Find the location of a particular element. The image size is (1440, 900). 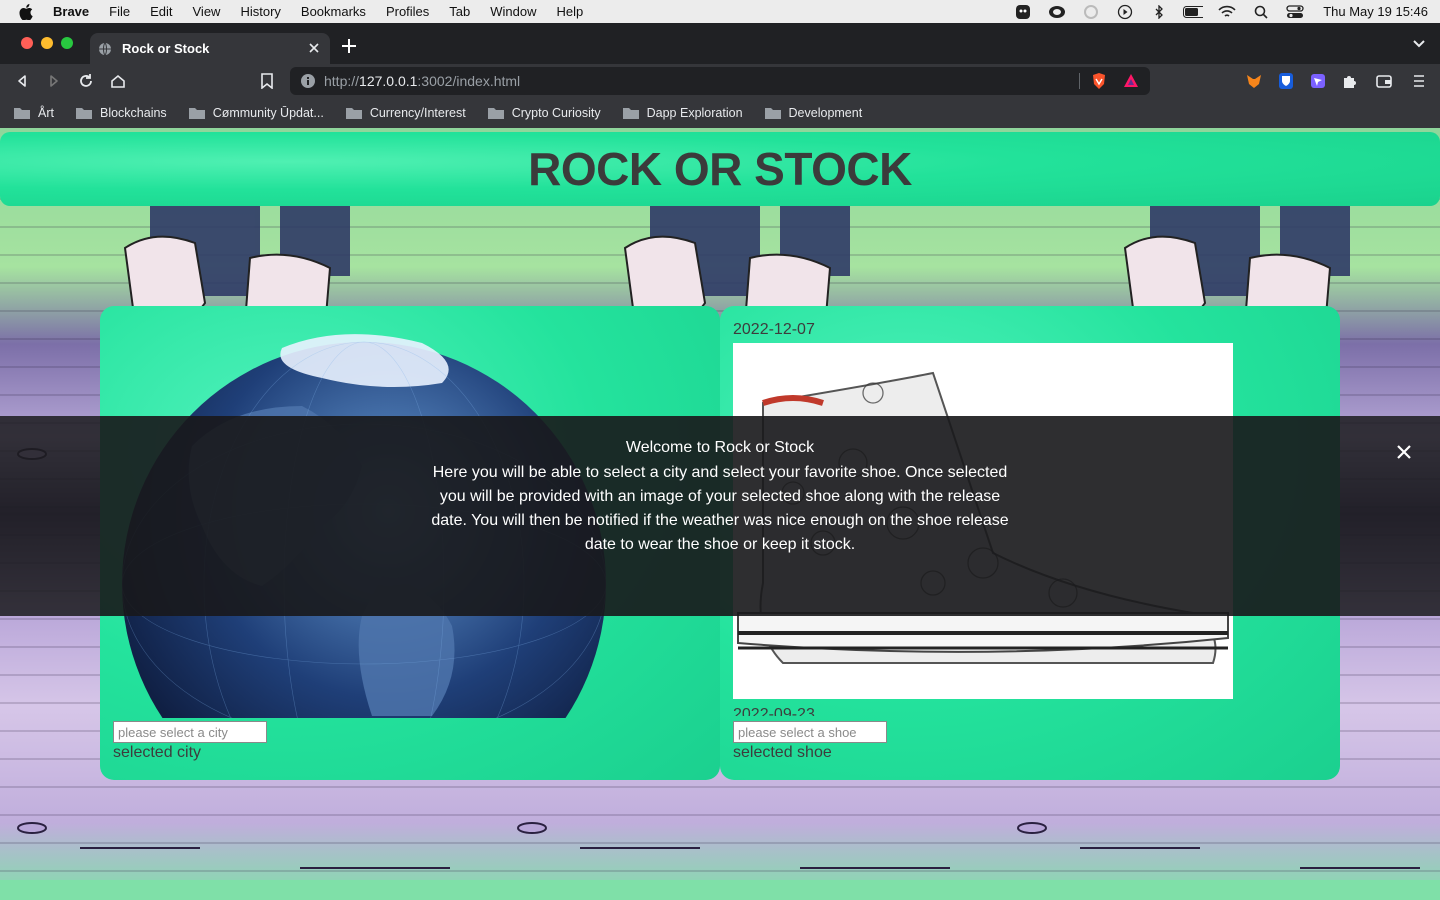

page-title: ROCK OR STOCK is located at coordinates (720, 169).